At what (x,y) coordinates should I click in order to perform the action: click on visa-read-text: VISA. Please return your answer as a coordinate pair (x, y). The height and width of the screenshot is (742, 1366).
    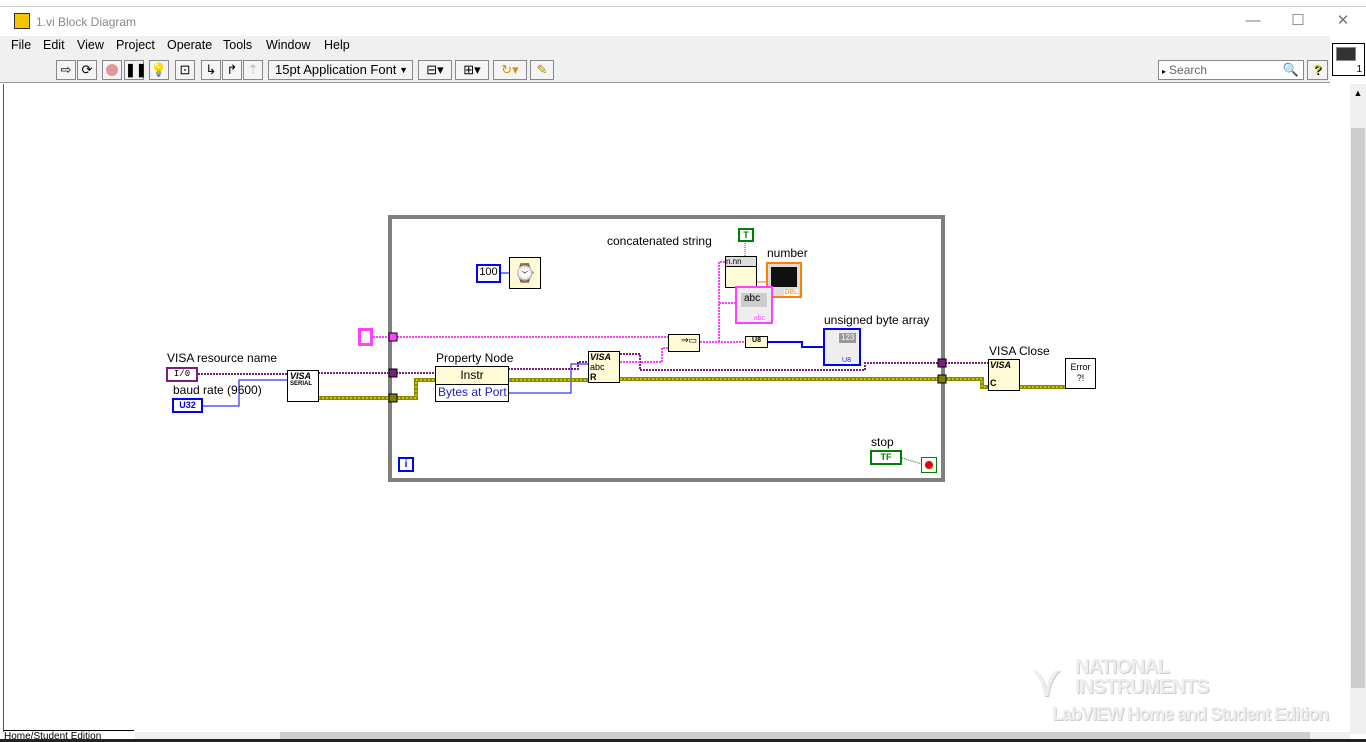
    Looking at the image, I should click on (601, 357).